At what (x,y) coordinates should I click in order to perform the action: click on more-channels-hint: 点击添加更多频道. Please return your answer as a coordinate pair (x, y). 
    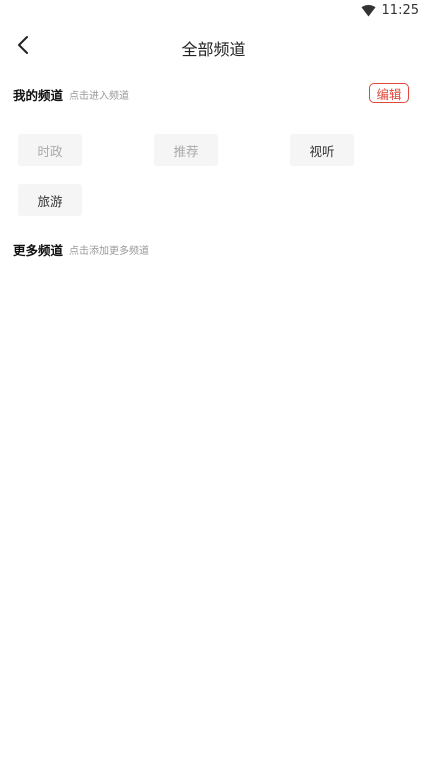
    Looking at the image, I should click on (109, 251).